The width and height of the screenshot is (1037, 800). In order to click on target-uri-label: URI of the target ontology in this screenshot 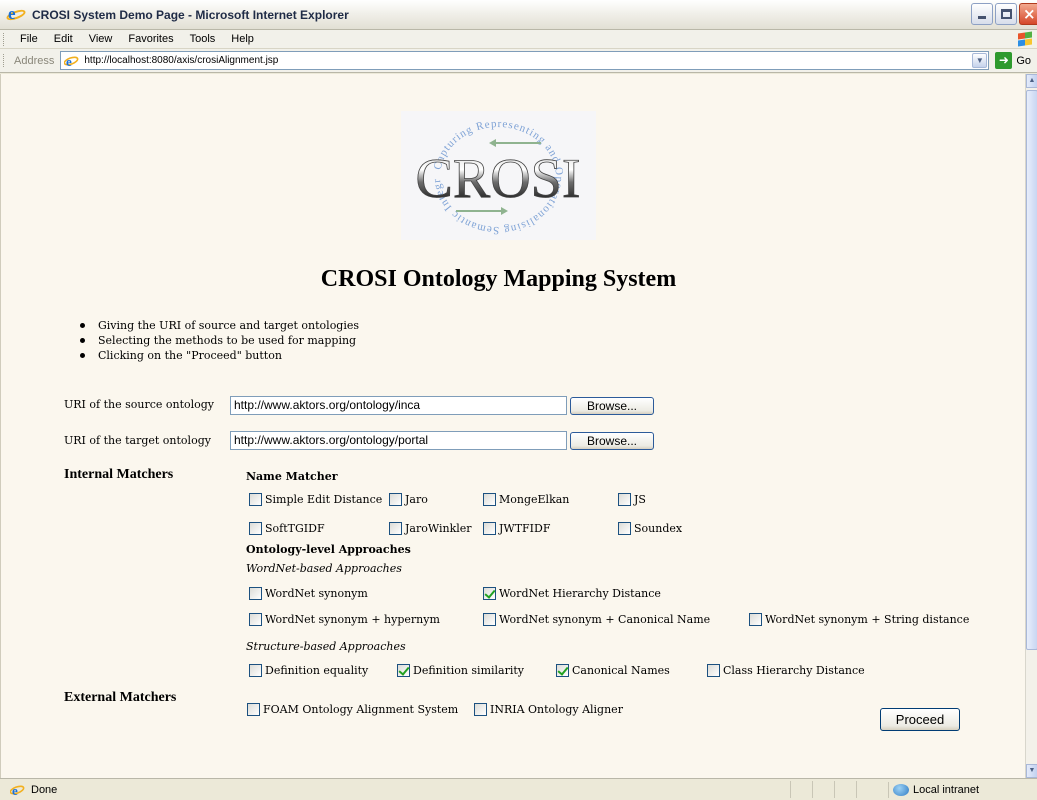, I will do `click(137, 440)`.